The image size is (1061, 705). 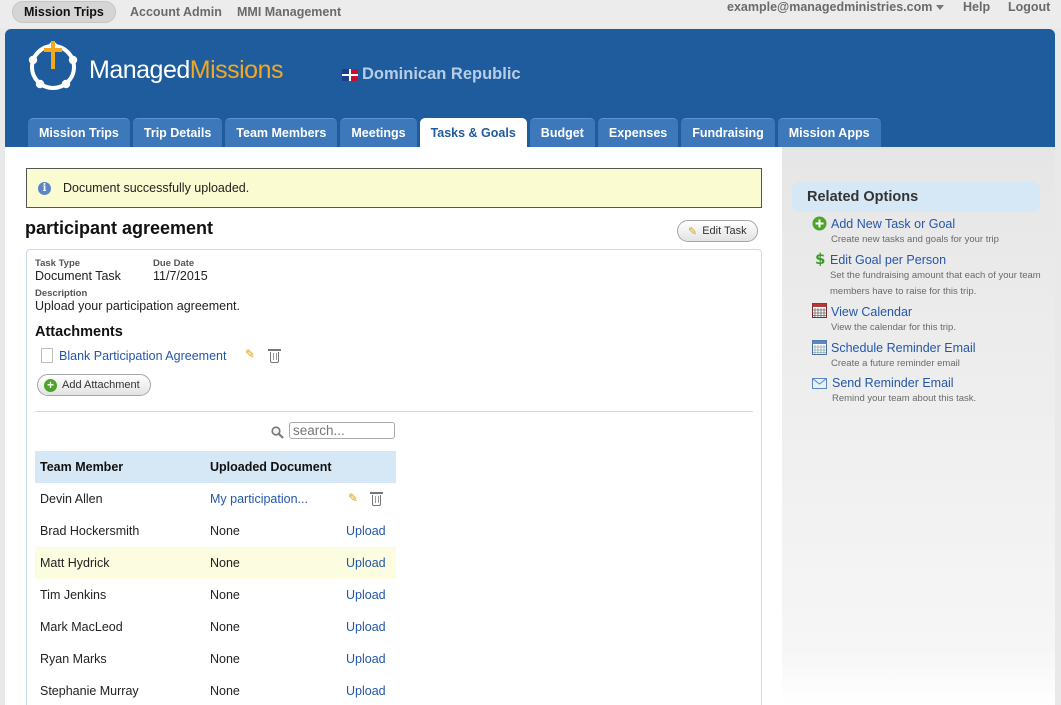 I want to click on task-title: participant agreement, so click(x=119, y=228).